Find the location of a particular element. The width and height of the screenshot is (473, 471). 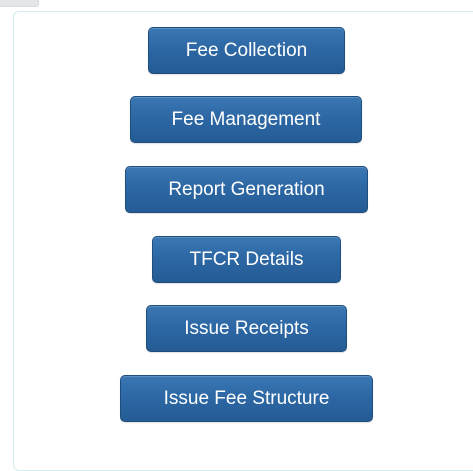

fee-collection-button: Fee Collection is located at coordinates (246, 50).